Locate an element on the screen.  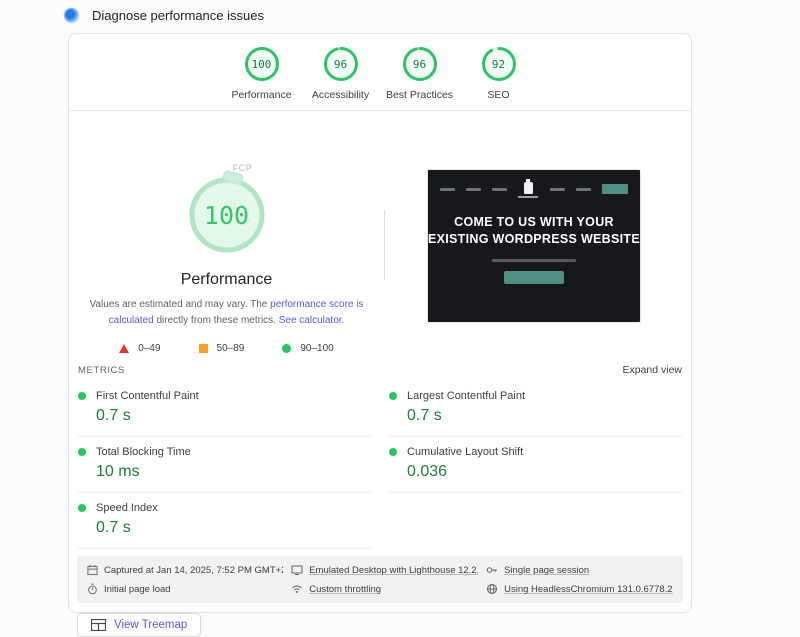
category-seo: 92 SEO is located at coordinates (498, 73).